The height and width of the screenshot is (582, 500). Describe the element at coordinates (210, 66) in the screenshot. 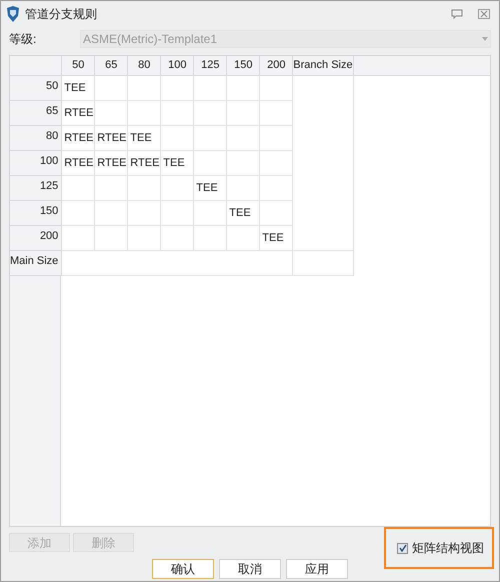

I see `column-header: 125` at that location.